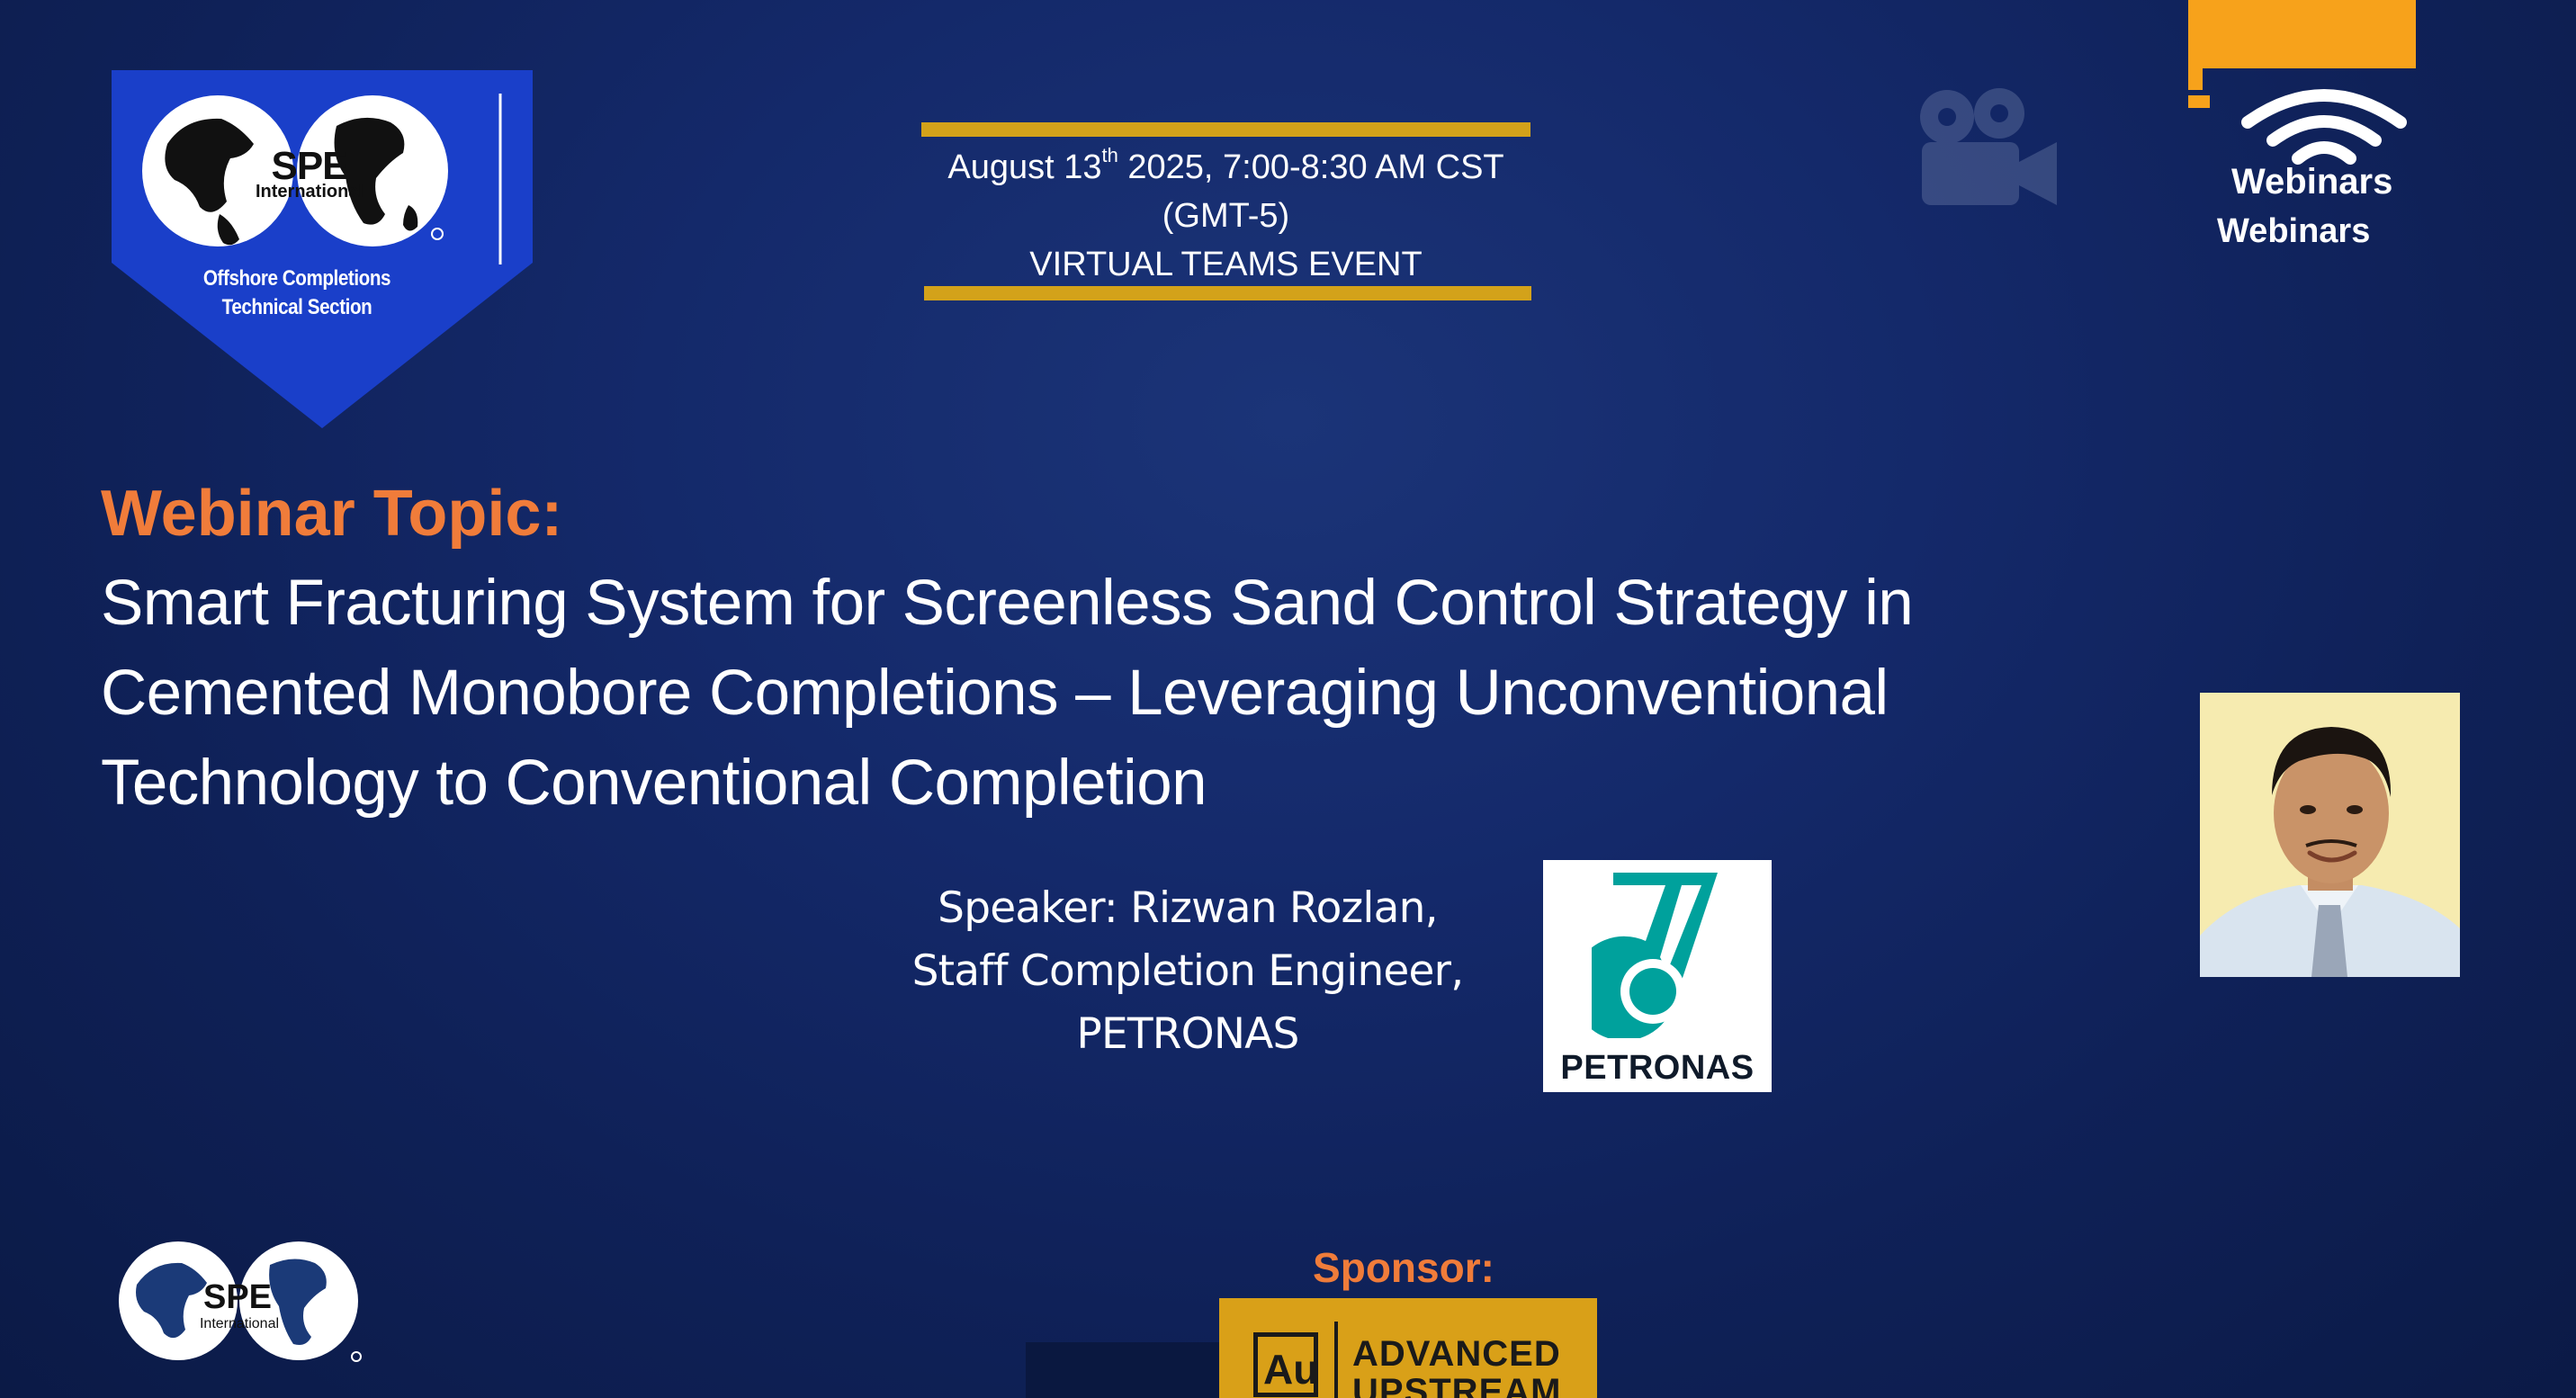 This screenshot has width=2576, height=1398. I want to click on sponsor-name-line1: ADVANCED, so click(1457, 1354).